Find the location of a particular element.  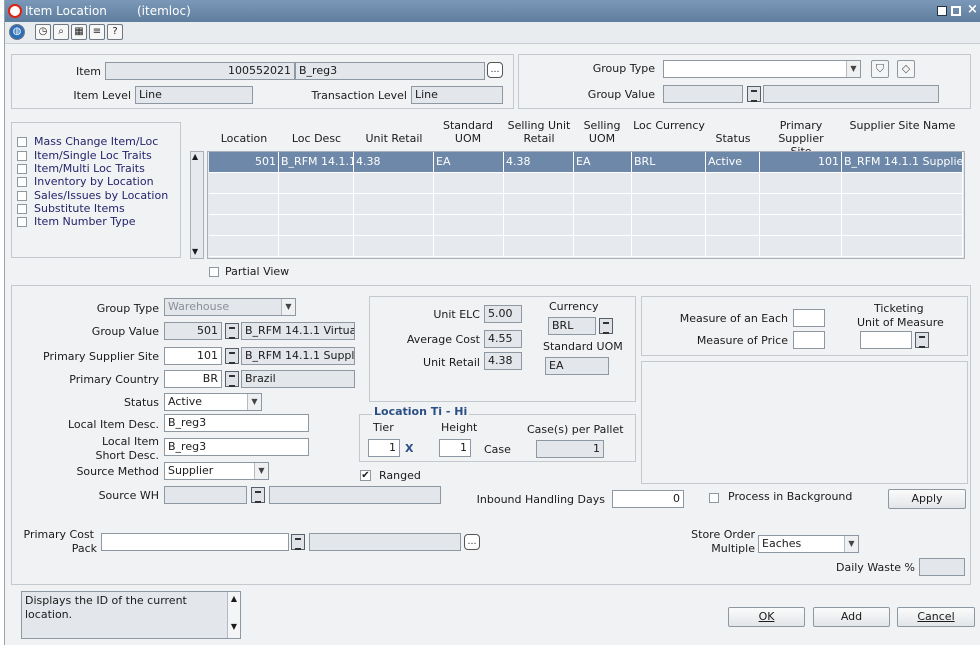

column-header: Loc Currency is located at coordinates (669, 125).